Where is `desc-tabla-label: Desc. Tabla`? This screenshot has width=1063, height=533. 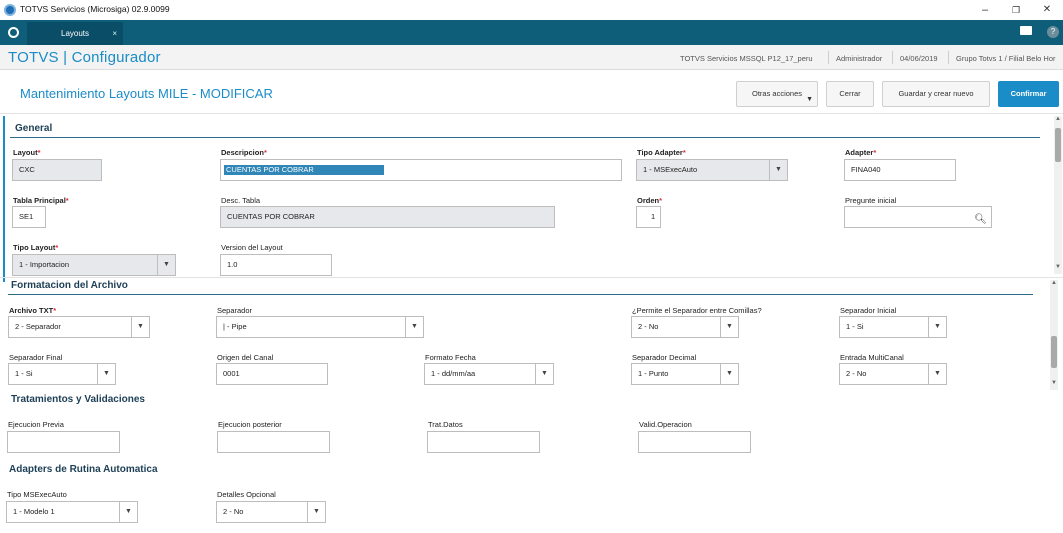
desc-tabla-label: Desc. Tabla is located at coordinates (241, 200).